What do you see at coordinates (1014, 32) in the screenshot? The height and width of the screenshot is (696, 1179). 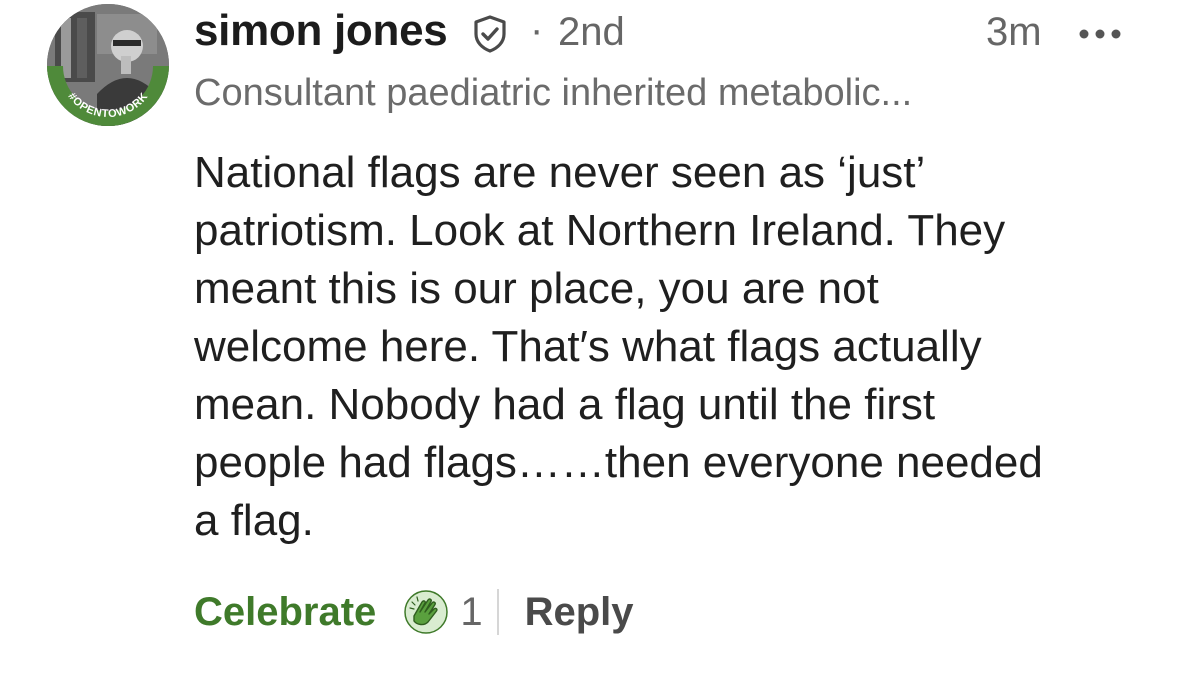 I see `timestamp: 3m` at bounding box center [1014, 32].